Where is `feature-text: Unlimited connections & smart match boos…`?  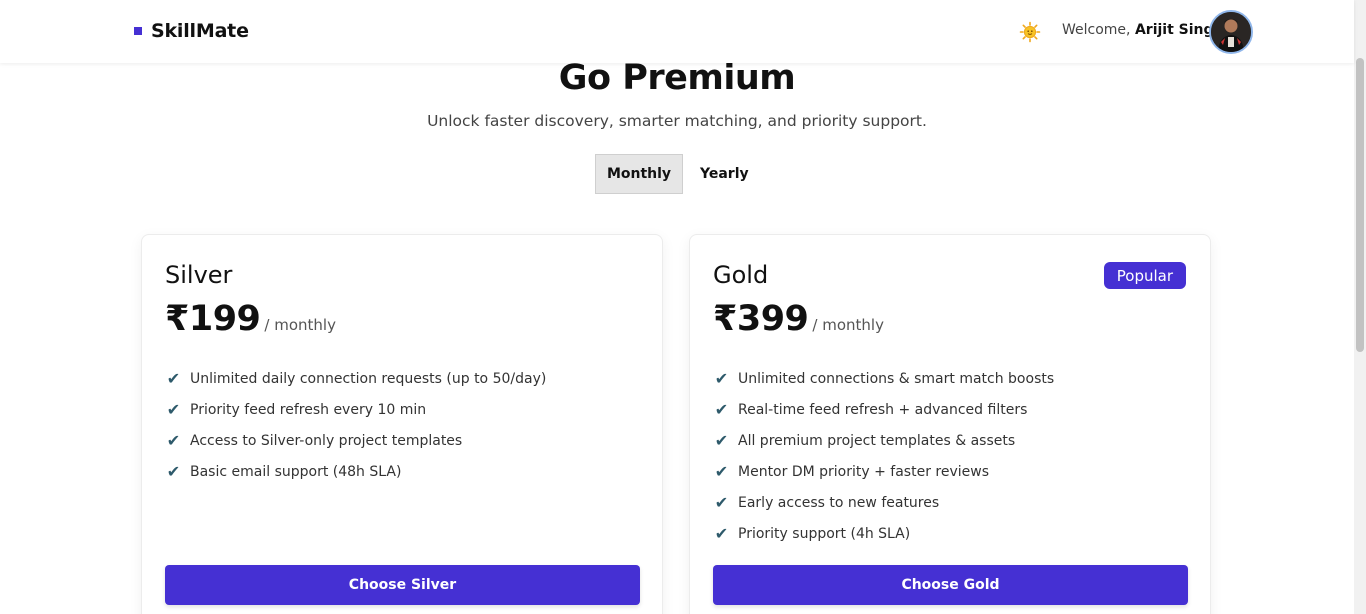 feature-text: Unlimited connections & smart match boos… is located at coordinates (896, 378).